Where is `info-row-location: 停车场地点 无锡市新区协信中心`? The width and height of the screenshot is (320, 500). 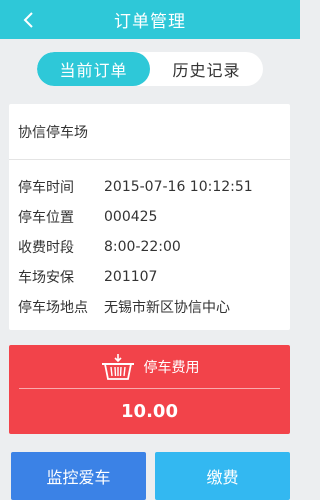 info-row-location: 停车场地点 无锡市新区协信中心 is located at coordinates (149, 307).